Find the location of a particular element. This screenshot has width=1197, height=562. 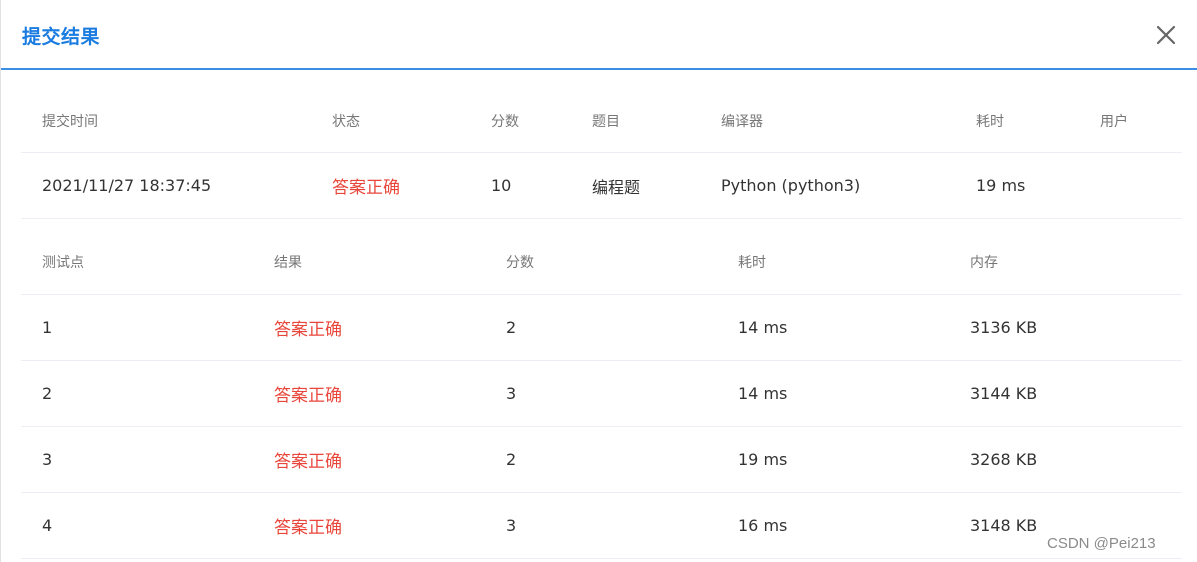

close-icon is located at coordinates (1166, 35).